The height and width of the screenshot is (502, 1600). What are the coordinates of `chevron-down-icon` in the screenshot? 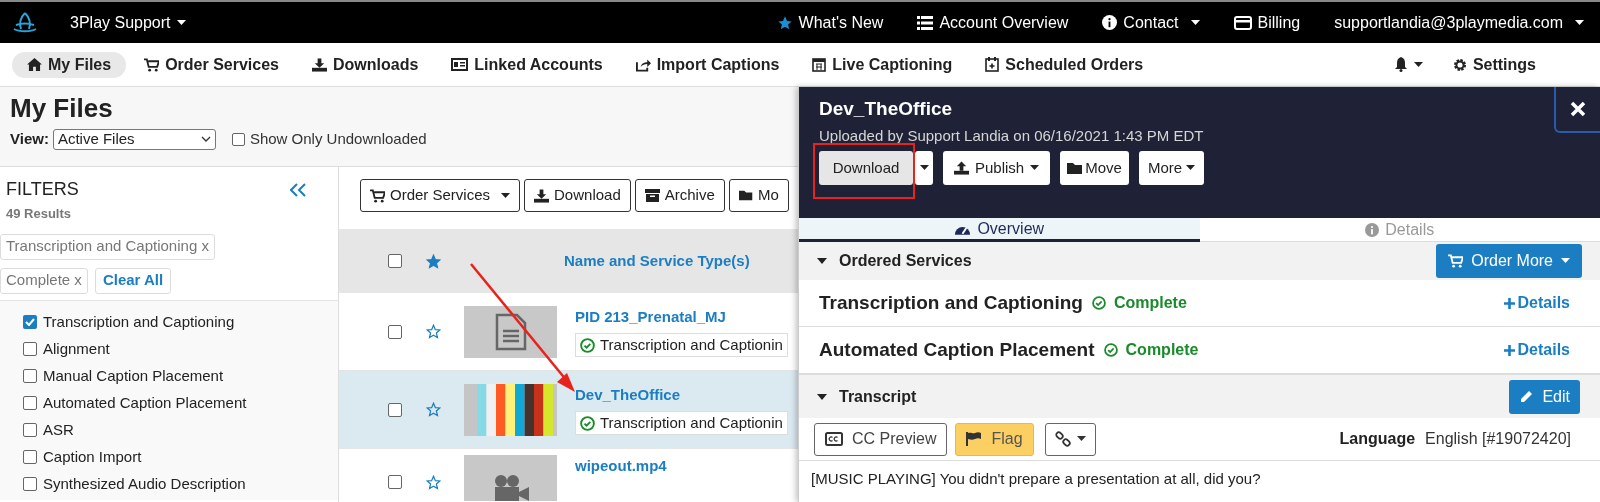 It's located at (205, 139).